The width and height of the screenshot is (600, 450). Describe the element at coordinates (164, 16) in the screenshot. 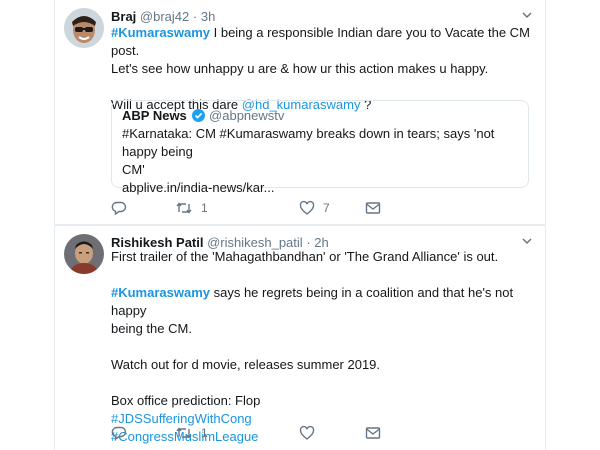

I see `user-handle: @braj42` at that location.